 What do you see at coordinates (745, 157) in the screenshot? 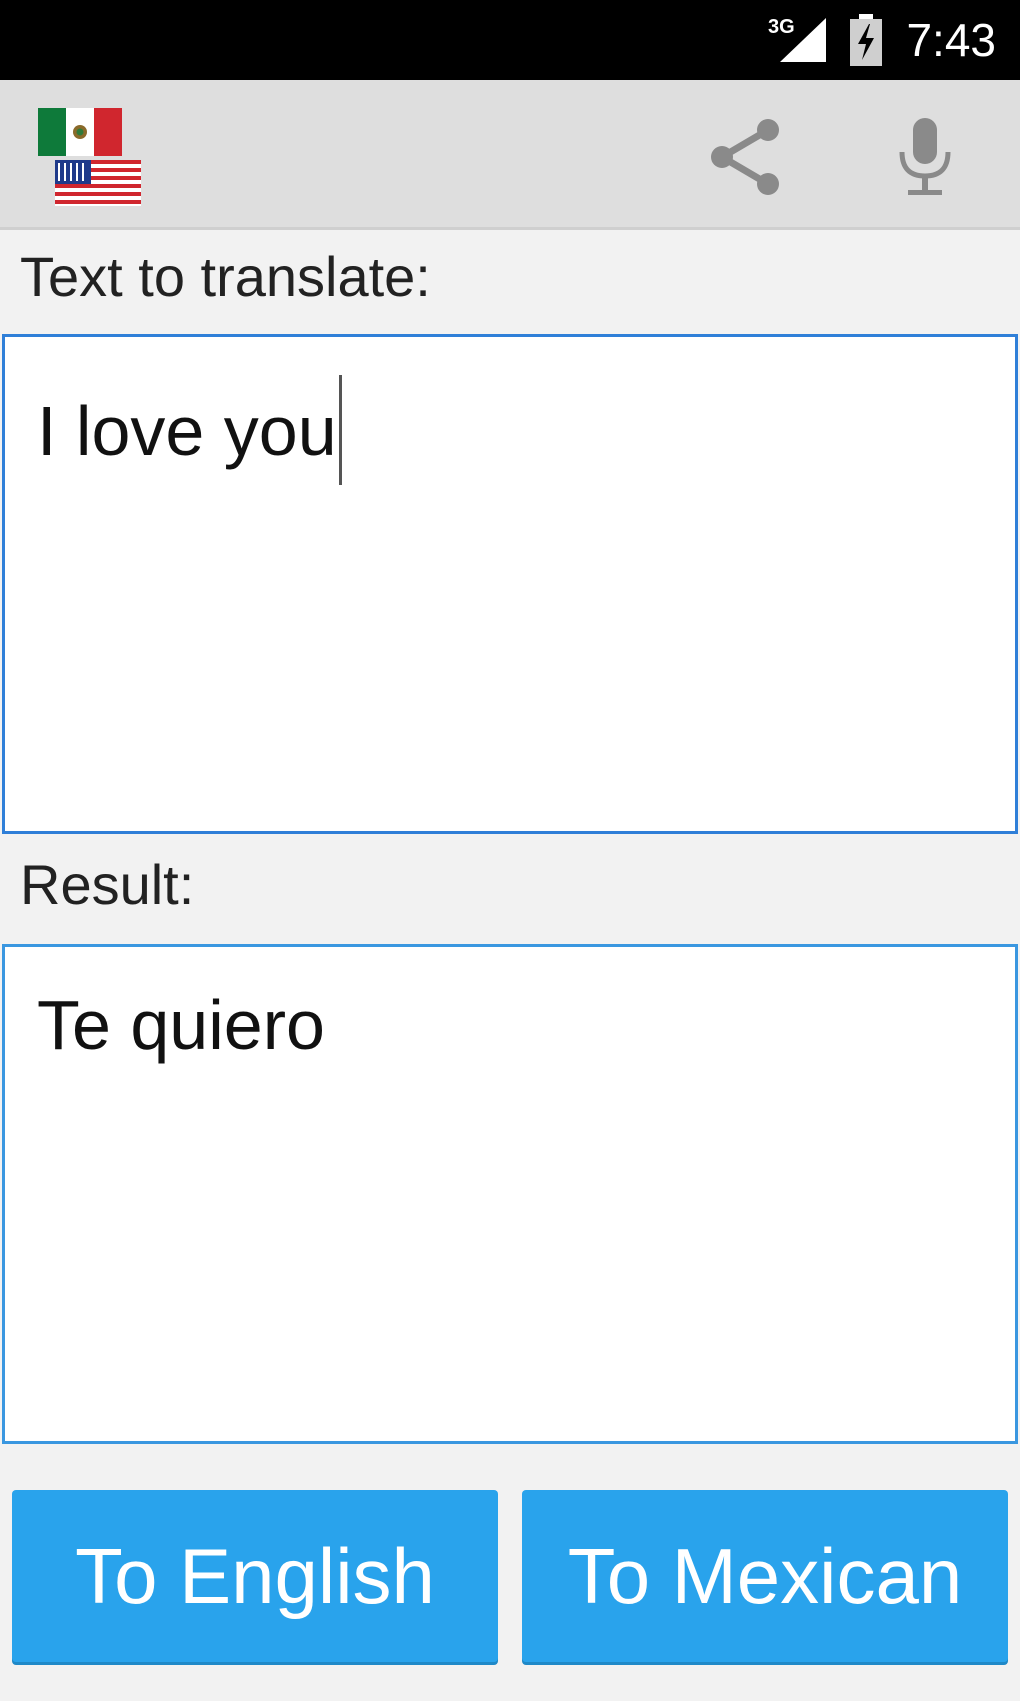
I see `share-icon` at bounding box center [745, 157].